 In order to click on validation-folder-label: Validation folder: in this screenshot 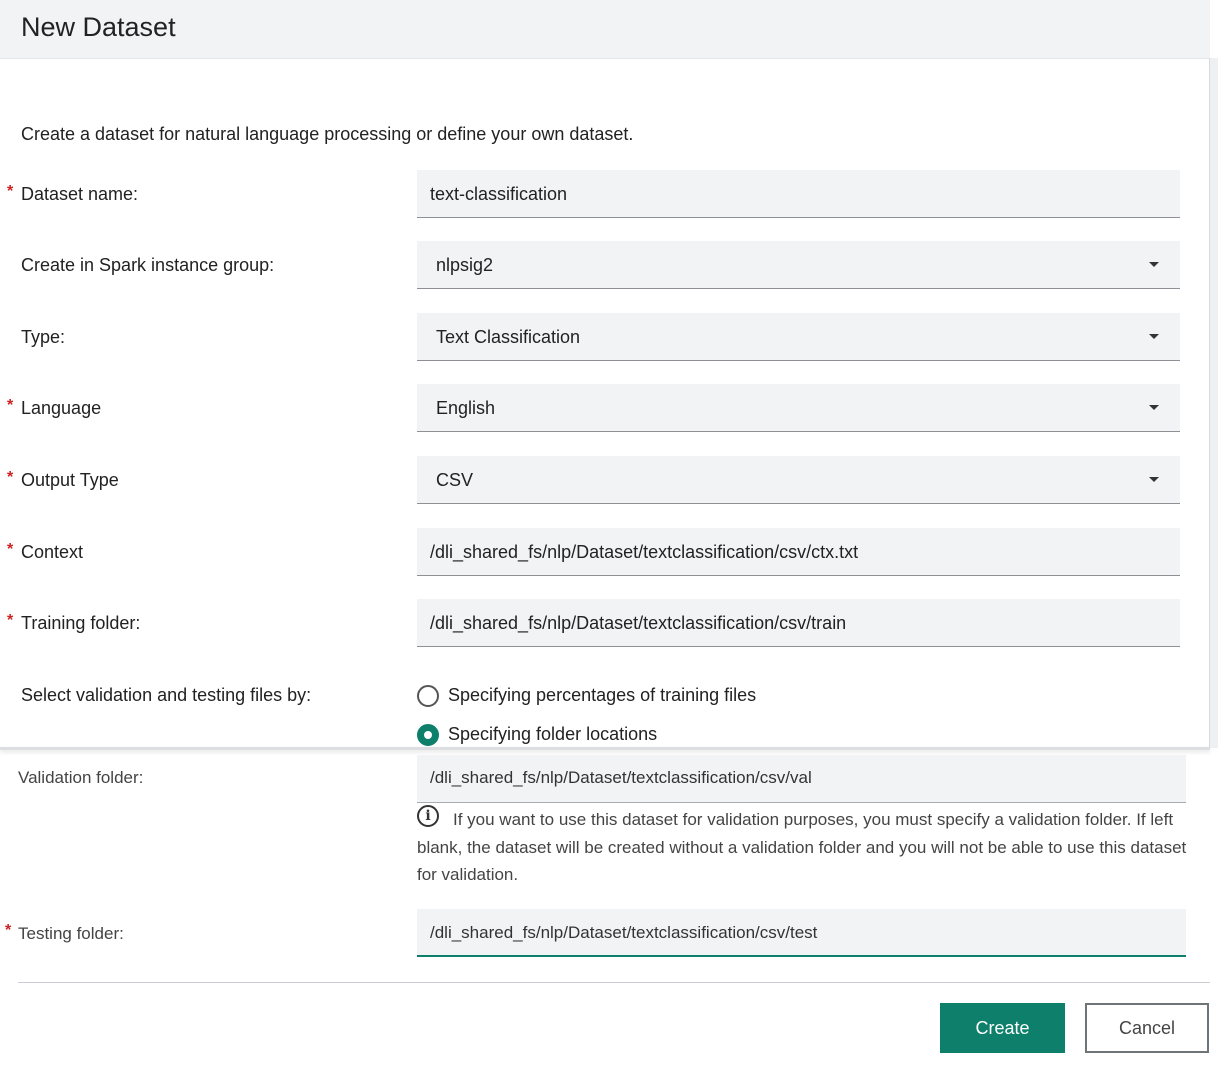, I will do `click(81, 777)`.